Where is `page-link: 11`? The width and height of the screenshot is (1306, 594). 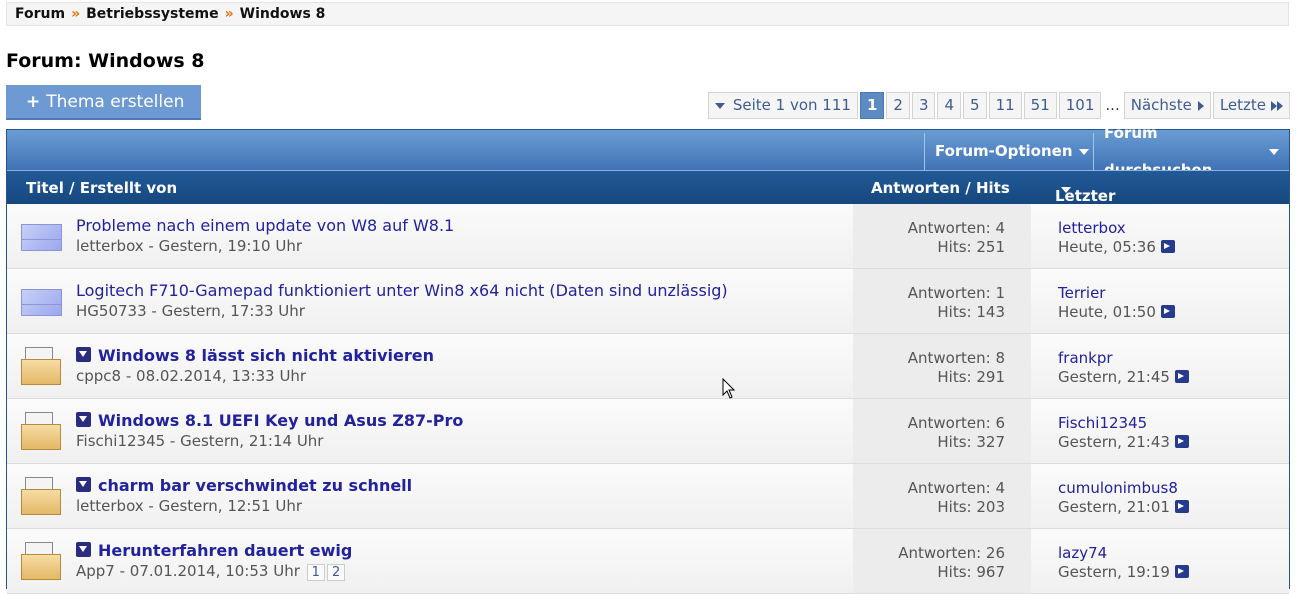
page-link: 11 is located at coordinates (1005, 105).